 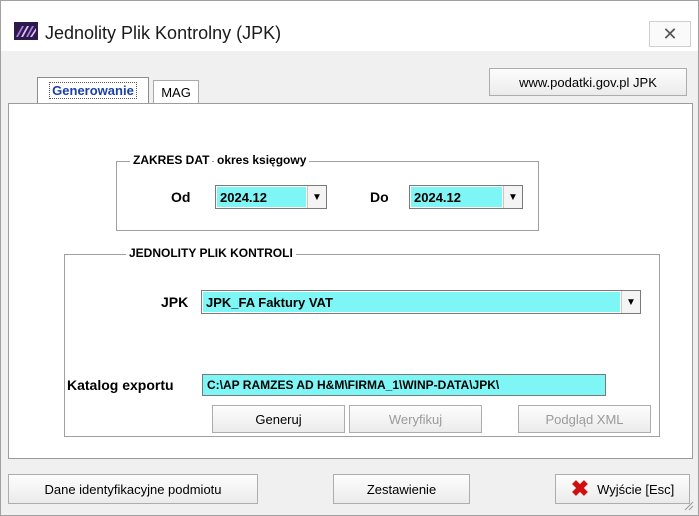 I want to click on weryfikuj-label: Weryfikuj, so click(x=415, y=419).